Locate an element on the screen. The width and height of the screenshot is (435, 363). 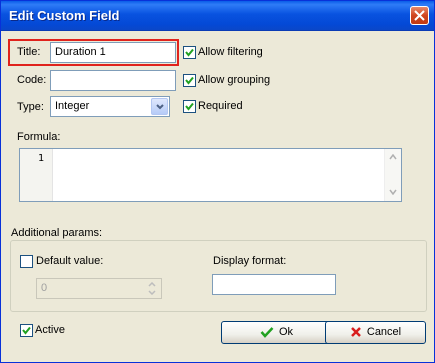
additional-params-label: Additional params: is located at coordinates (57, 233).